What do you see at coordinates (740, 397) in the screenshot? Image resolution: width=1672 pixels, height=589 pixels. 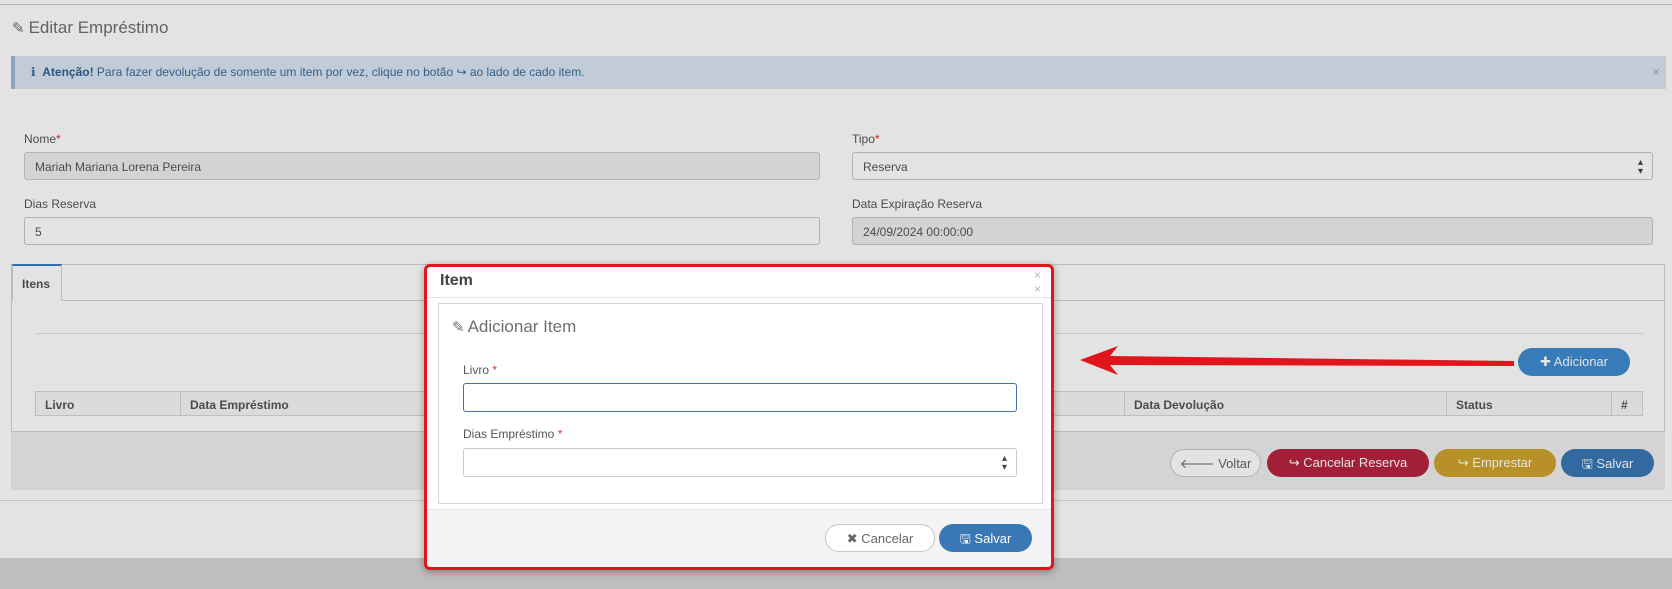 I see `livro-input` at bounding box center [740, 397].